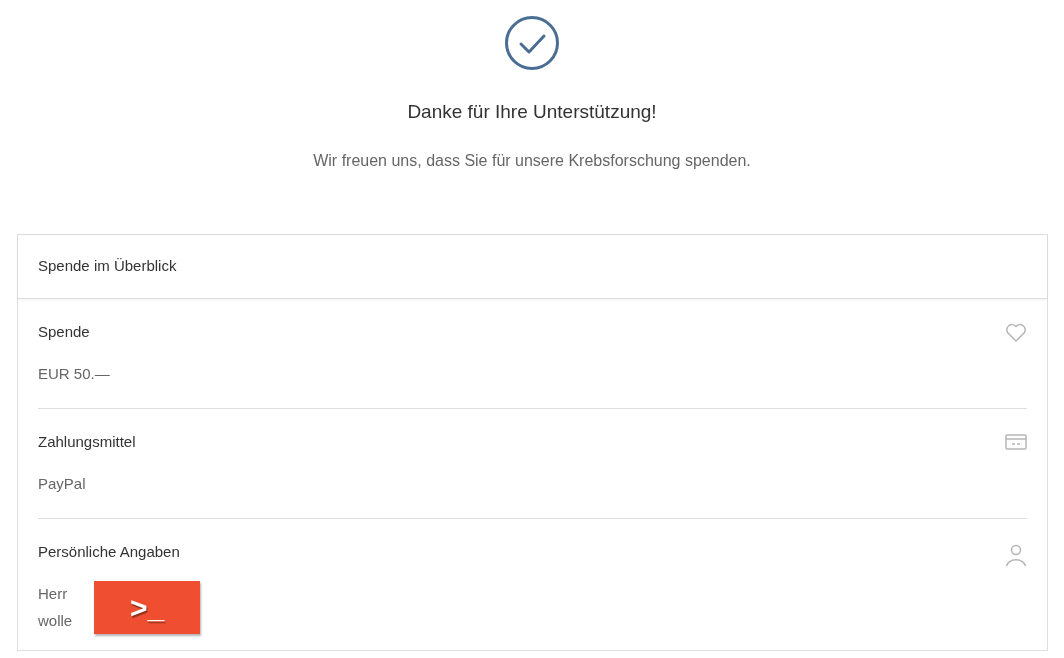 Image resolution: width=1064 pixels, height=658 pixels. What do you see at coordinates (62, 484) in the screenshot?
I see `section-value: PayPal` at bounding box center [62, 484].